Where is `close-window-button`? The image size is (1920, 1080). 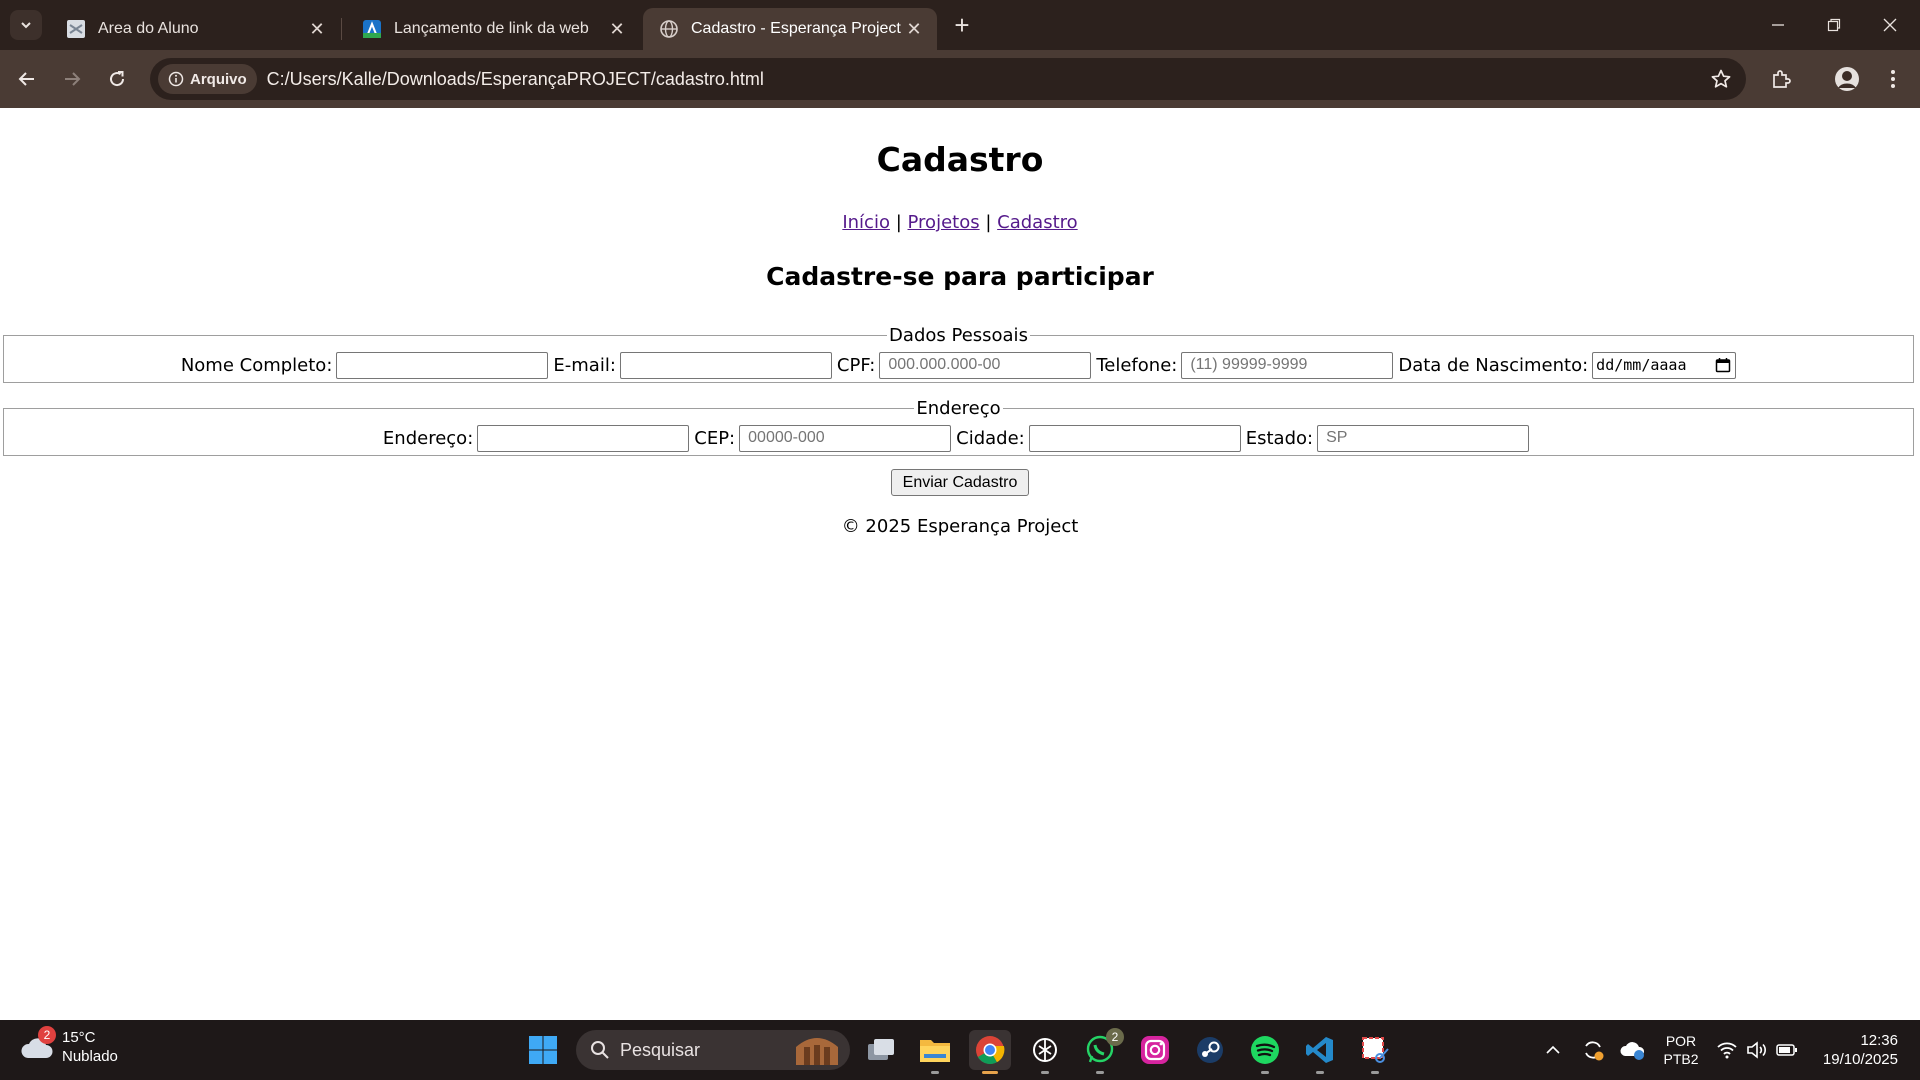
close-window-button is located at coordinates (1890, 25).